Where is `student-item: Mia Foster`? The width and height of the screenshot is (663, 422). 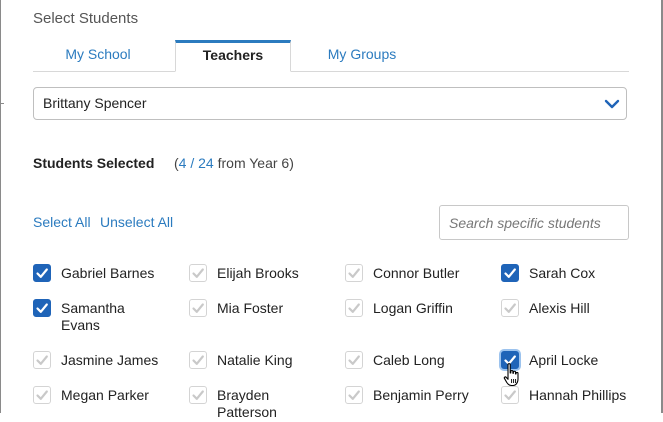
student-item: Mia Foster is located at coordinates (254, 317).